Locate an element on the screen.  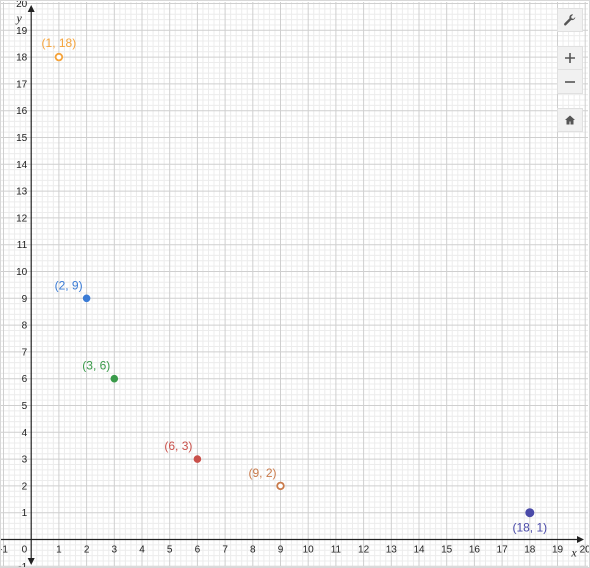
x-tick-label: 14 is located at coordinates (419, 550).